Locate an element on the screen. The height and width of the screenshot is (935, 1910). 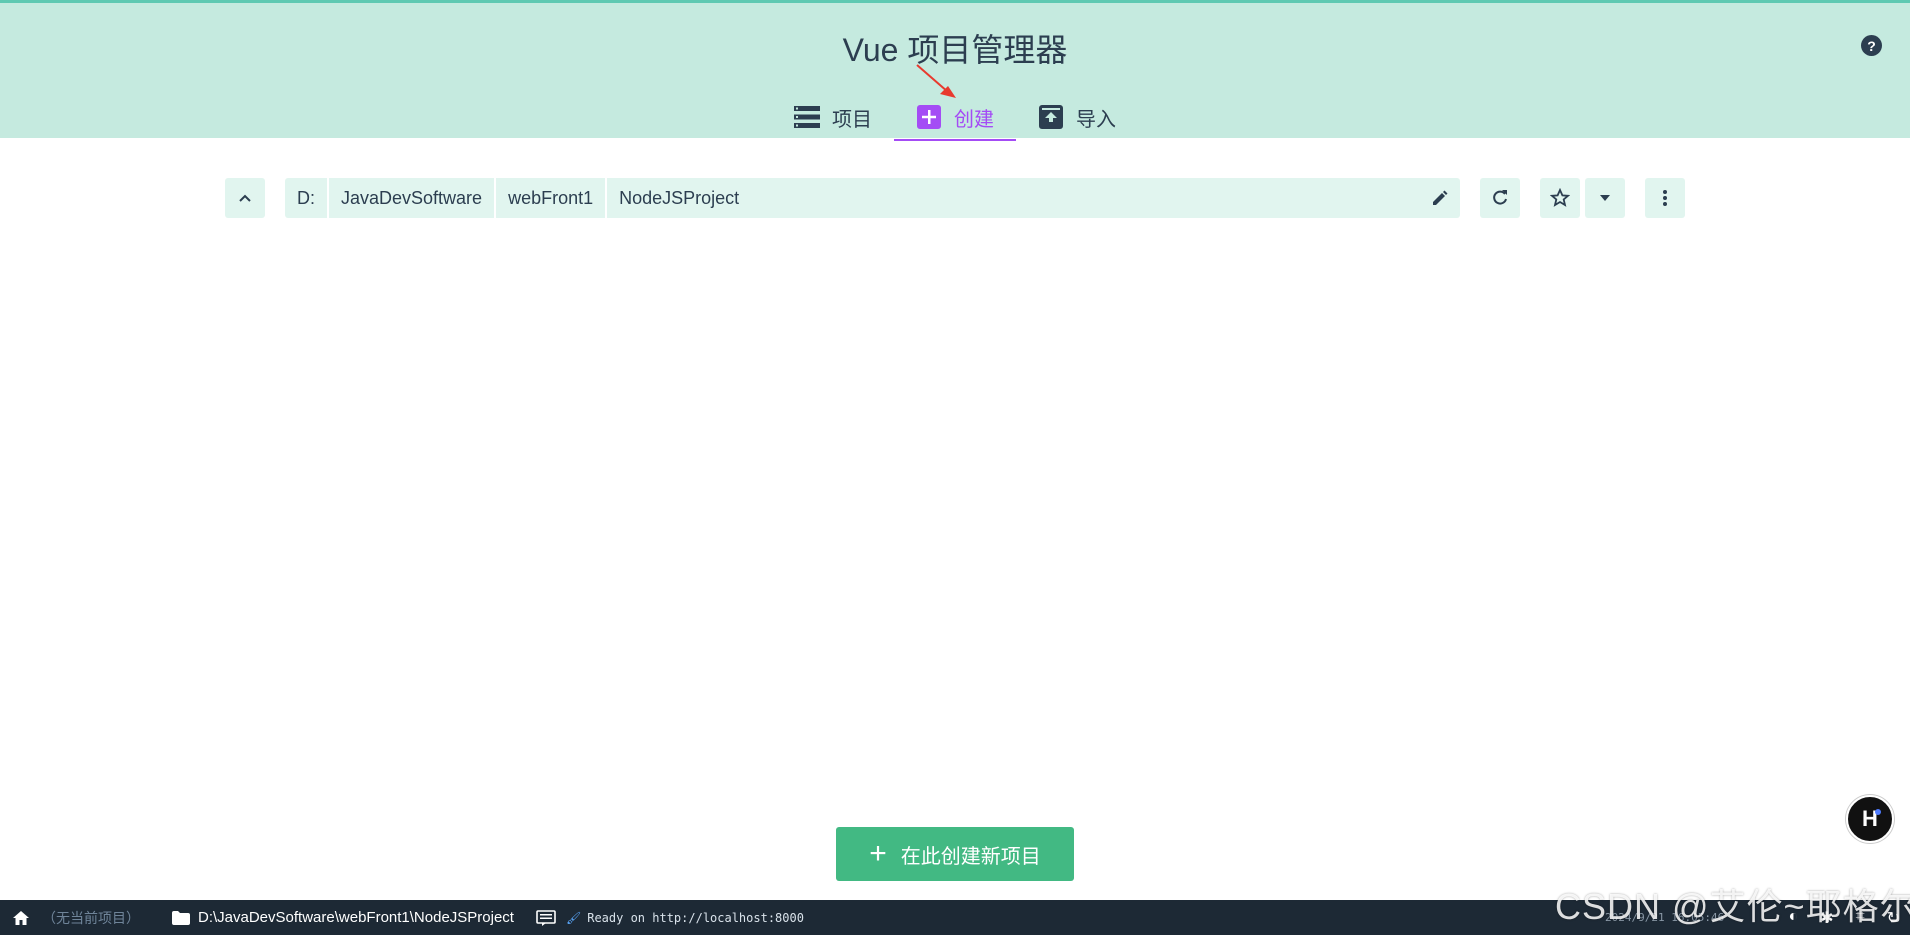
console-log-icon is located at coordinates (546, 917).